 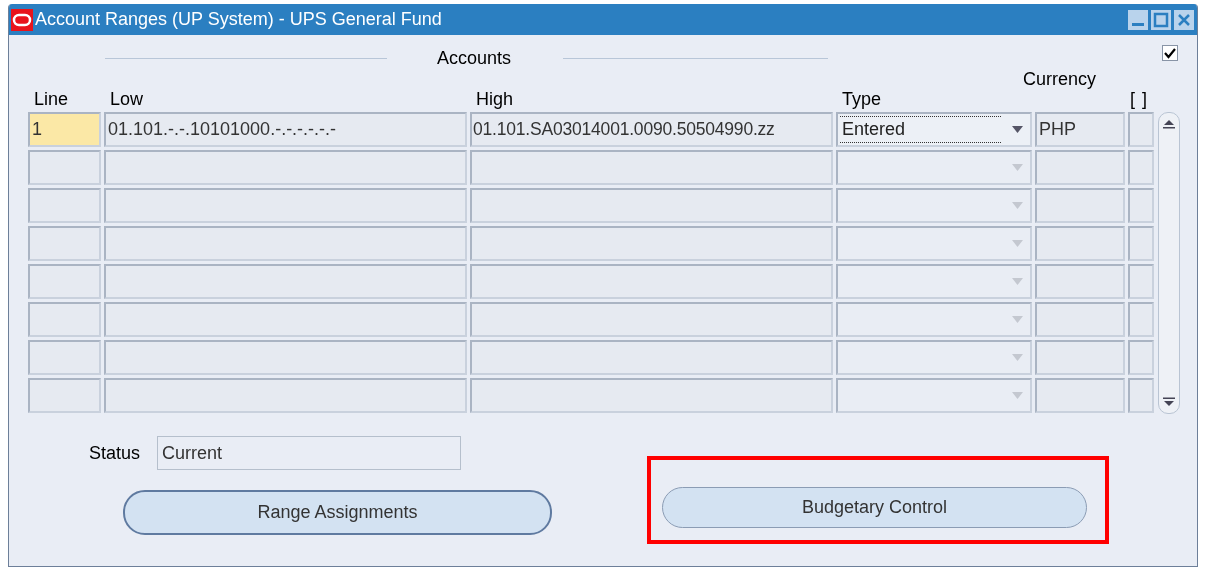 I want to click on minimize-icon, so click(x=1138, y=19).